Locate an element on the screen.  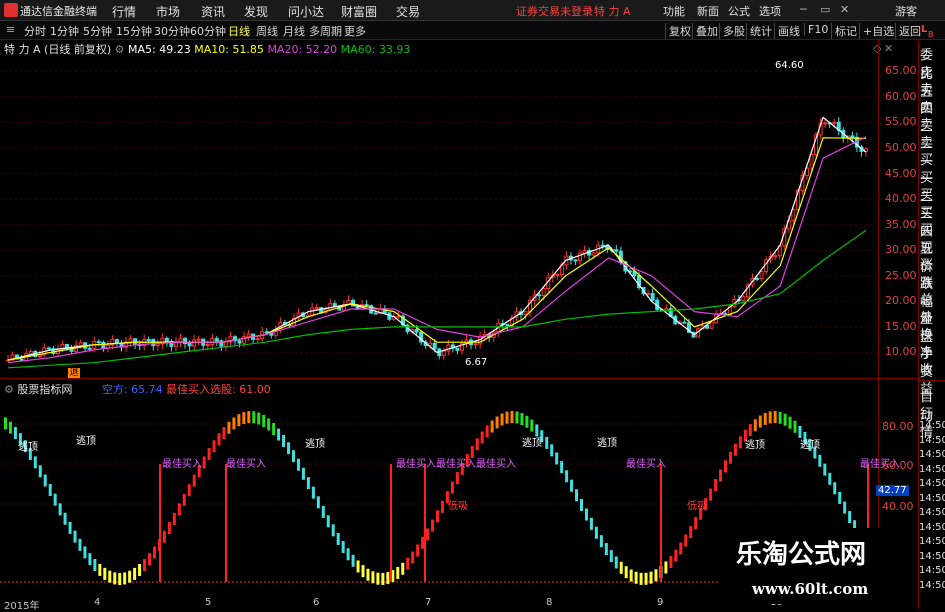
tool-overlay: 叠加 is located at coordinates (705, 31).